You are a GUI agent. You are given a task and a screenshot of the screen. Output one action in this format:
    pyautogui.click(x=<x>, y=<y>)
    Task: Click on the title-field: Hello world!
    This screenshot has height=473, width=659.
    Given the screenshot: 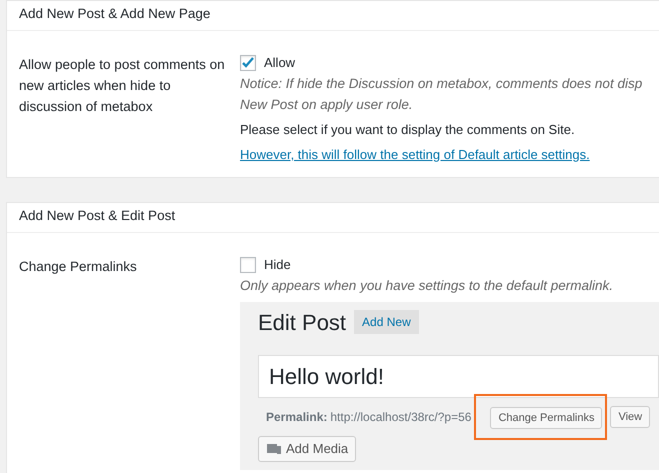 What is the action you would take?
    pyautogui.click(x=458, y=376)
    